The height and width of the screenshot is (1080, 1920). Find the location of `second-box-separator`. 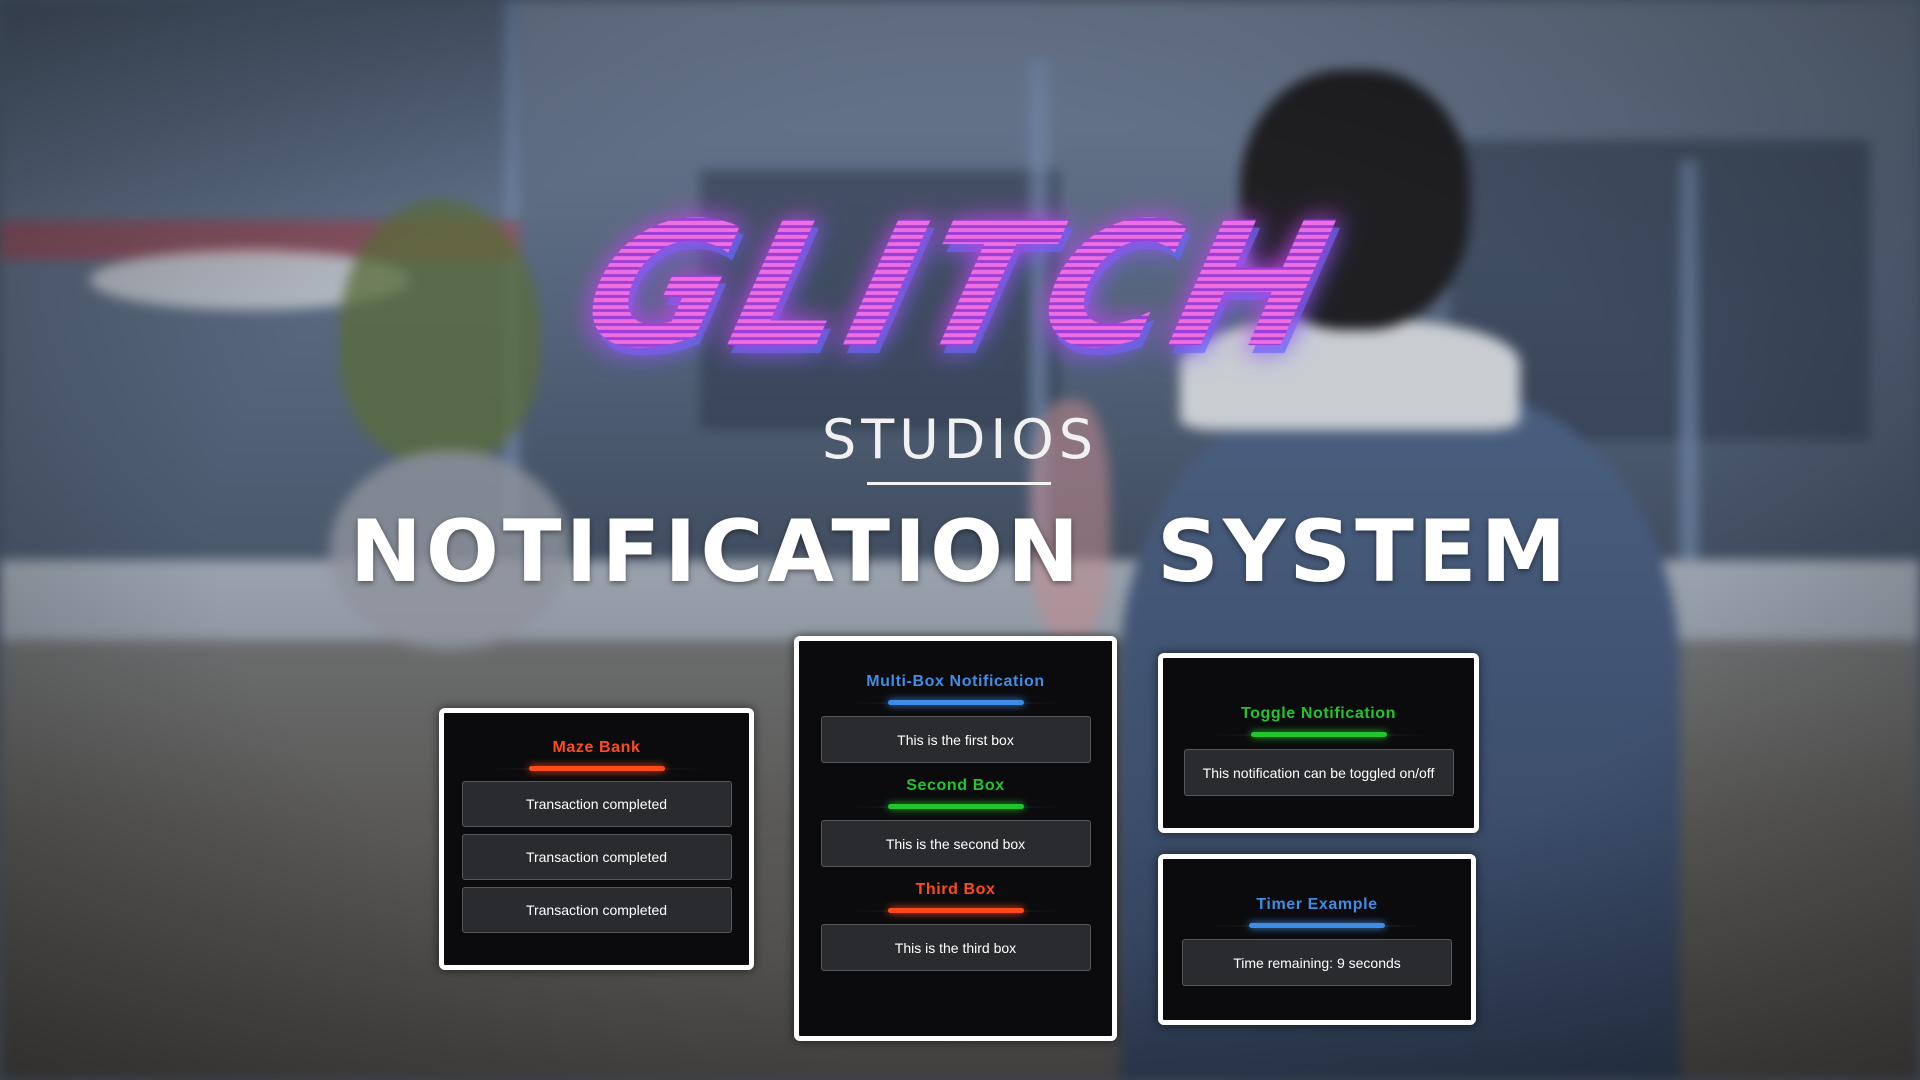

second-box-separator is located at coordinates (955, 807).